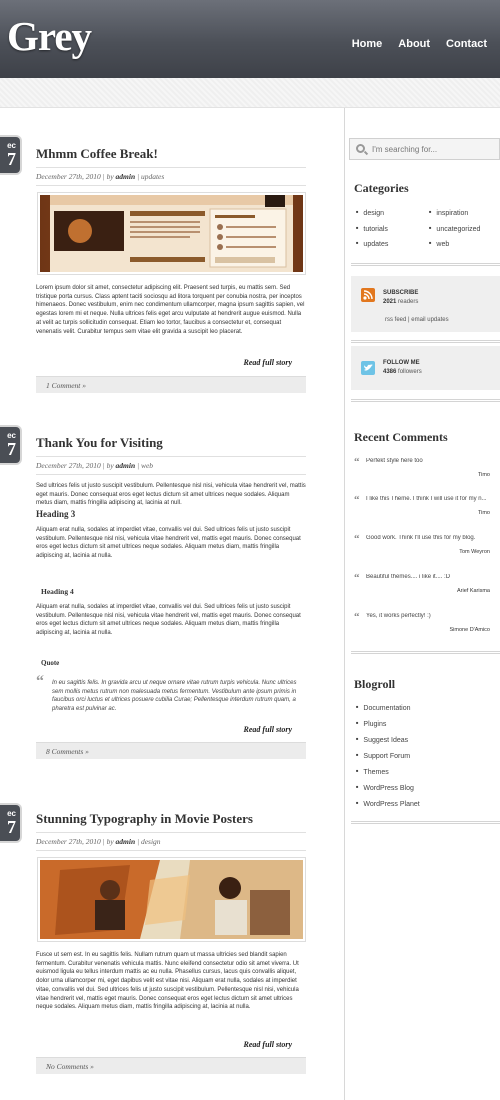 Image resolution: width=500 pixels, height=1100 pixels. Describe the element at coordinates (414, 44) in the screenshot. I see `nav-about: About` at that location.